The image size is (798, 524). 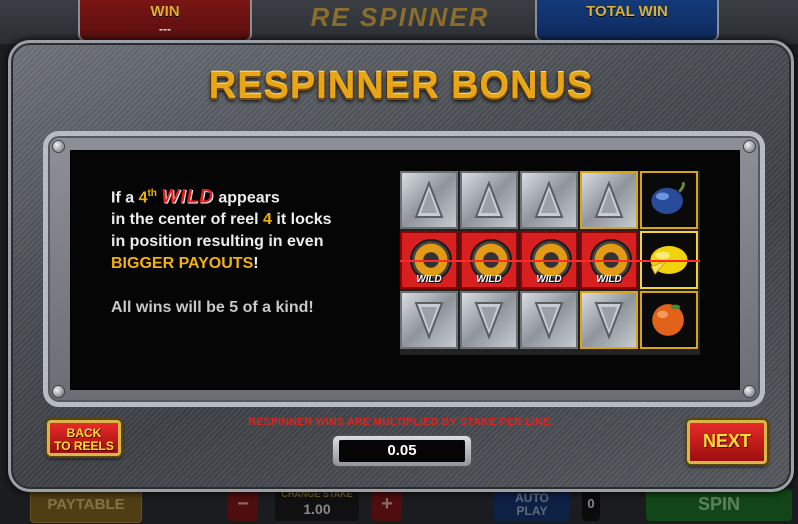 What do you see at coordinates (301, 220) in the screenshot?
I see `desc-text: it locks` at bounding box center [301, 220].